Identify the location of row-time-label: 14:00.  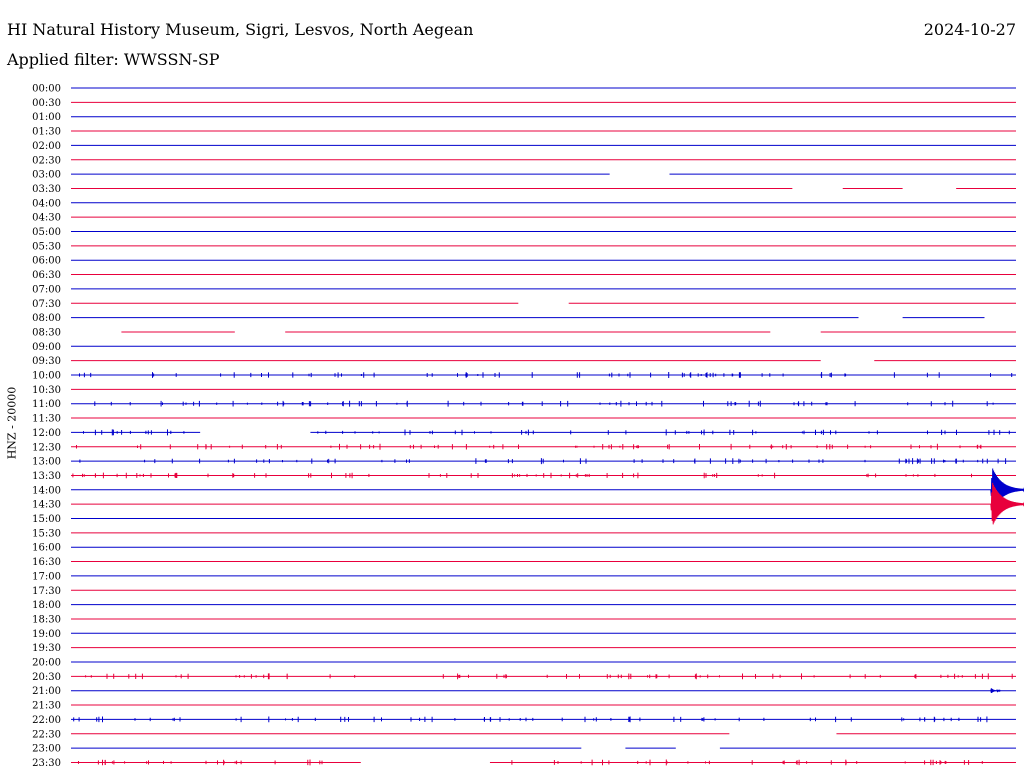
(46, 490).